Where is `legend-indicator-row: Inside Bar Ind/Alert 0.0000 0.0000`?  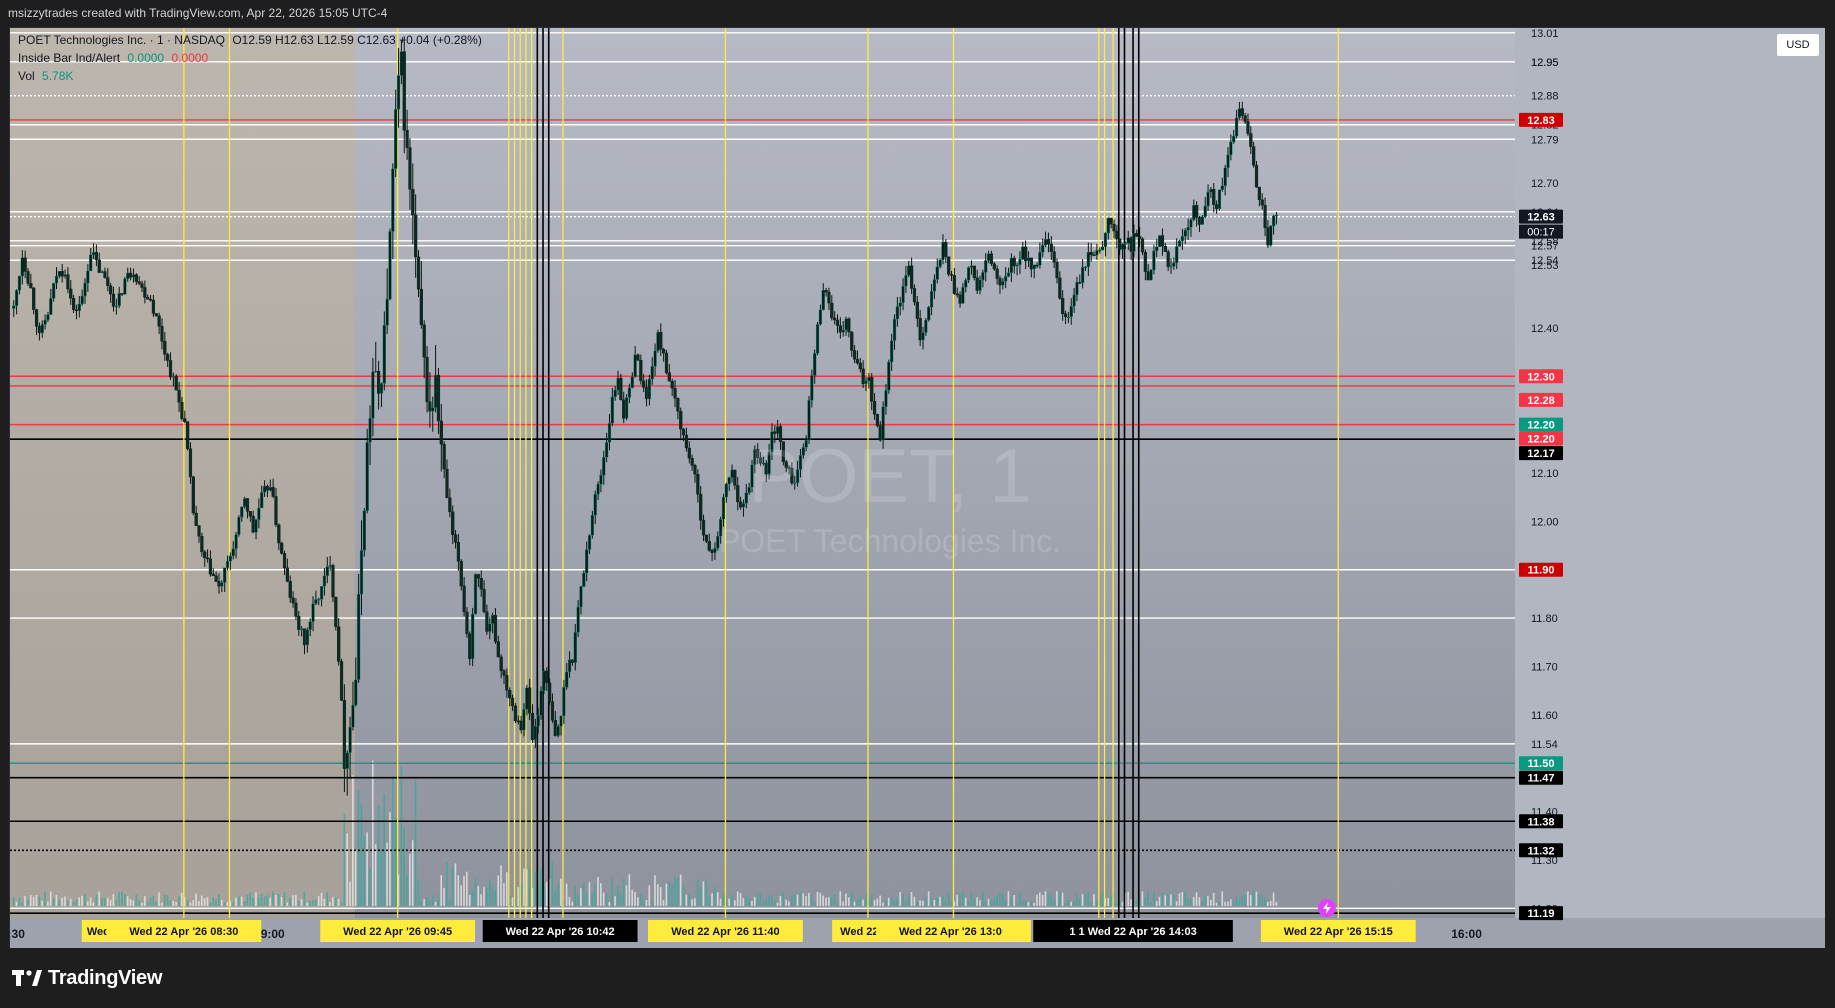 legend-indicator-row: Inside Bar Ind/Alert 0.0000 0.0000 is located at coordinates (113, 58).